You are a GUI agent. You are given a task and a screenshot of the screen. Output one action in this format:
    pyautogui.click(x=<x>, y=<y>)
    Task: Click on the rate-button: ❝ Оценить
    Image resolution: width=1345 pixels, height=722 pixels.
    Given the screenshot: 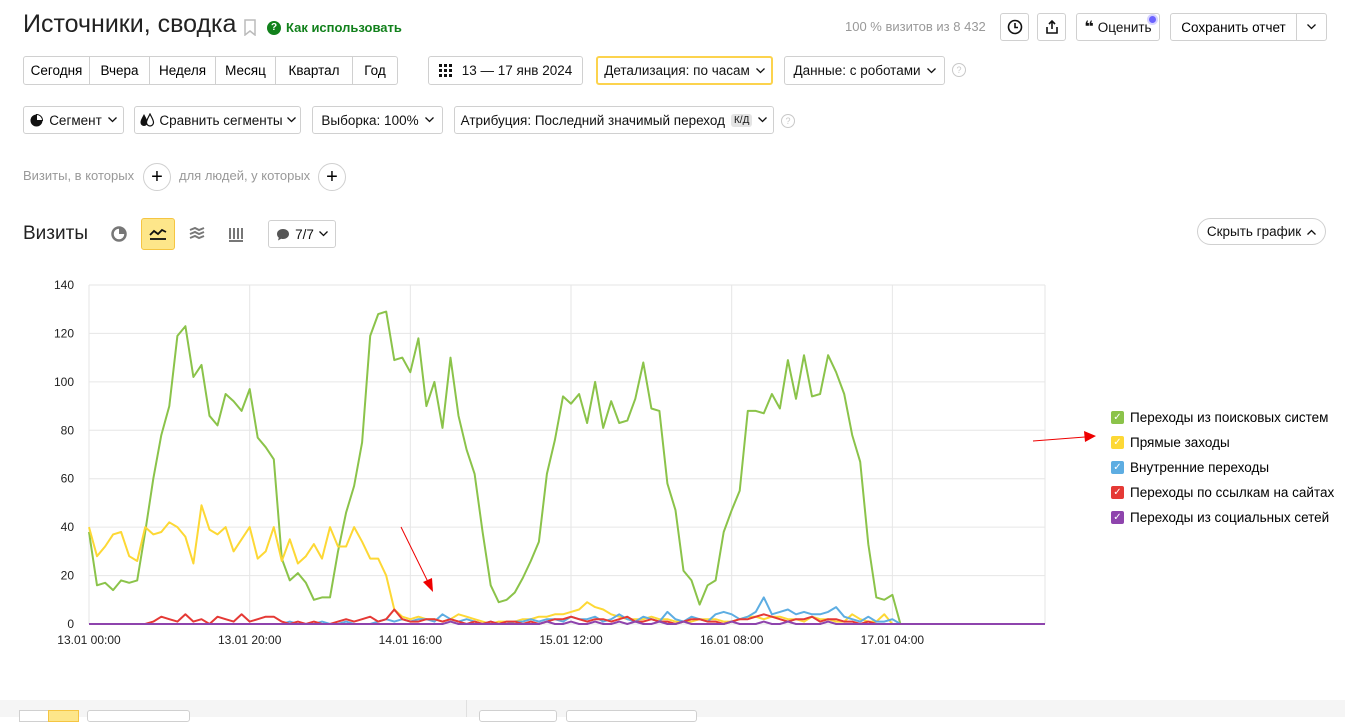 What is the action you would take?
    pyautogui.click(x=1118, y=27)
    